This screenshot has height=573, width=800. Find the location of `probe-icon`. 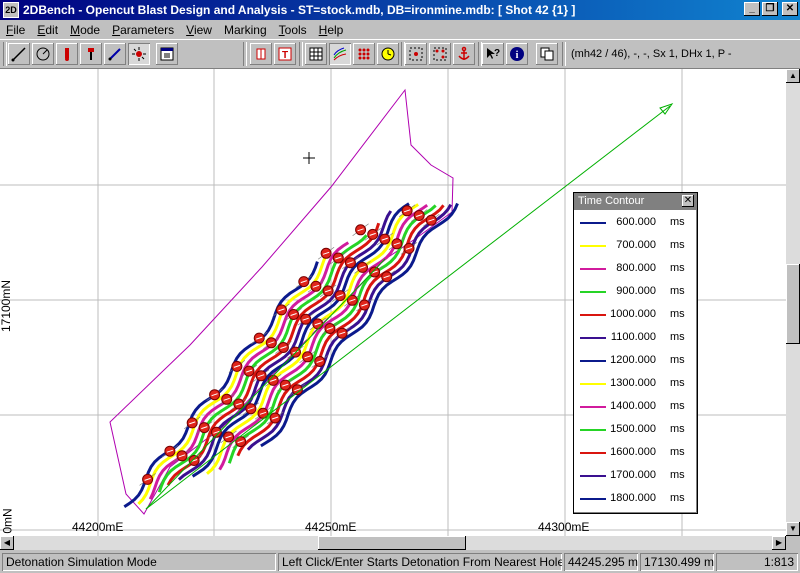

probe-icon is located at coordinates (67, 54).